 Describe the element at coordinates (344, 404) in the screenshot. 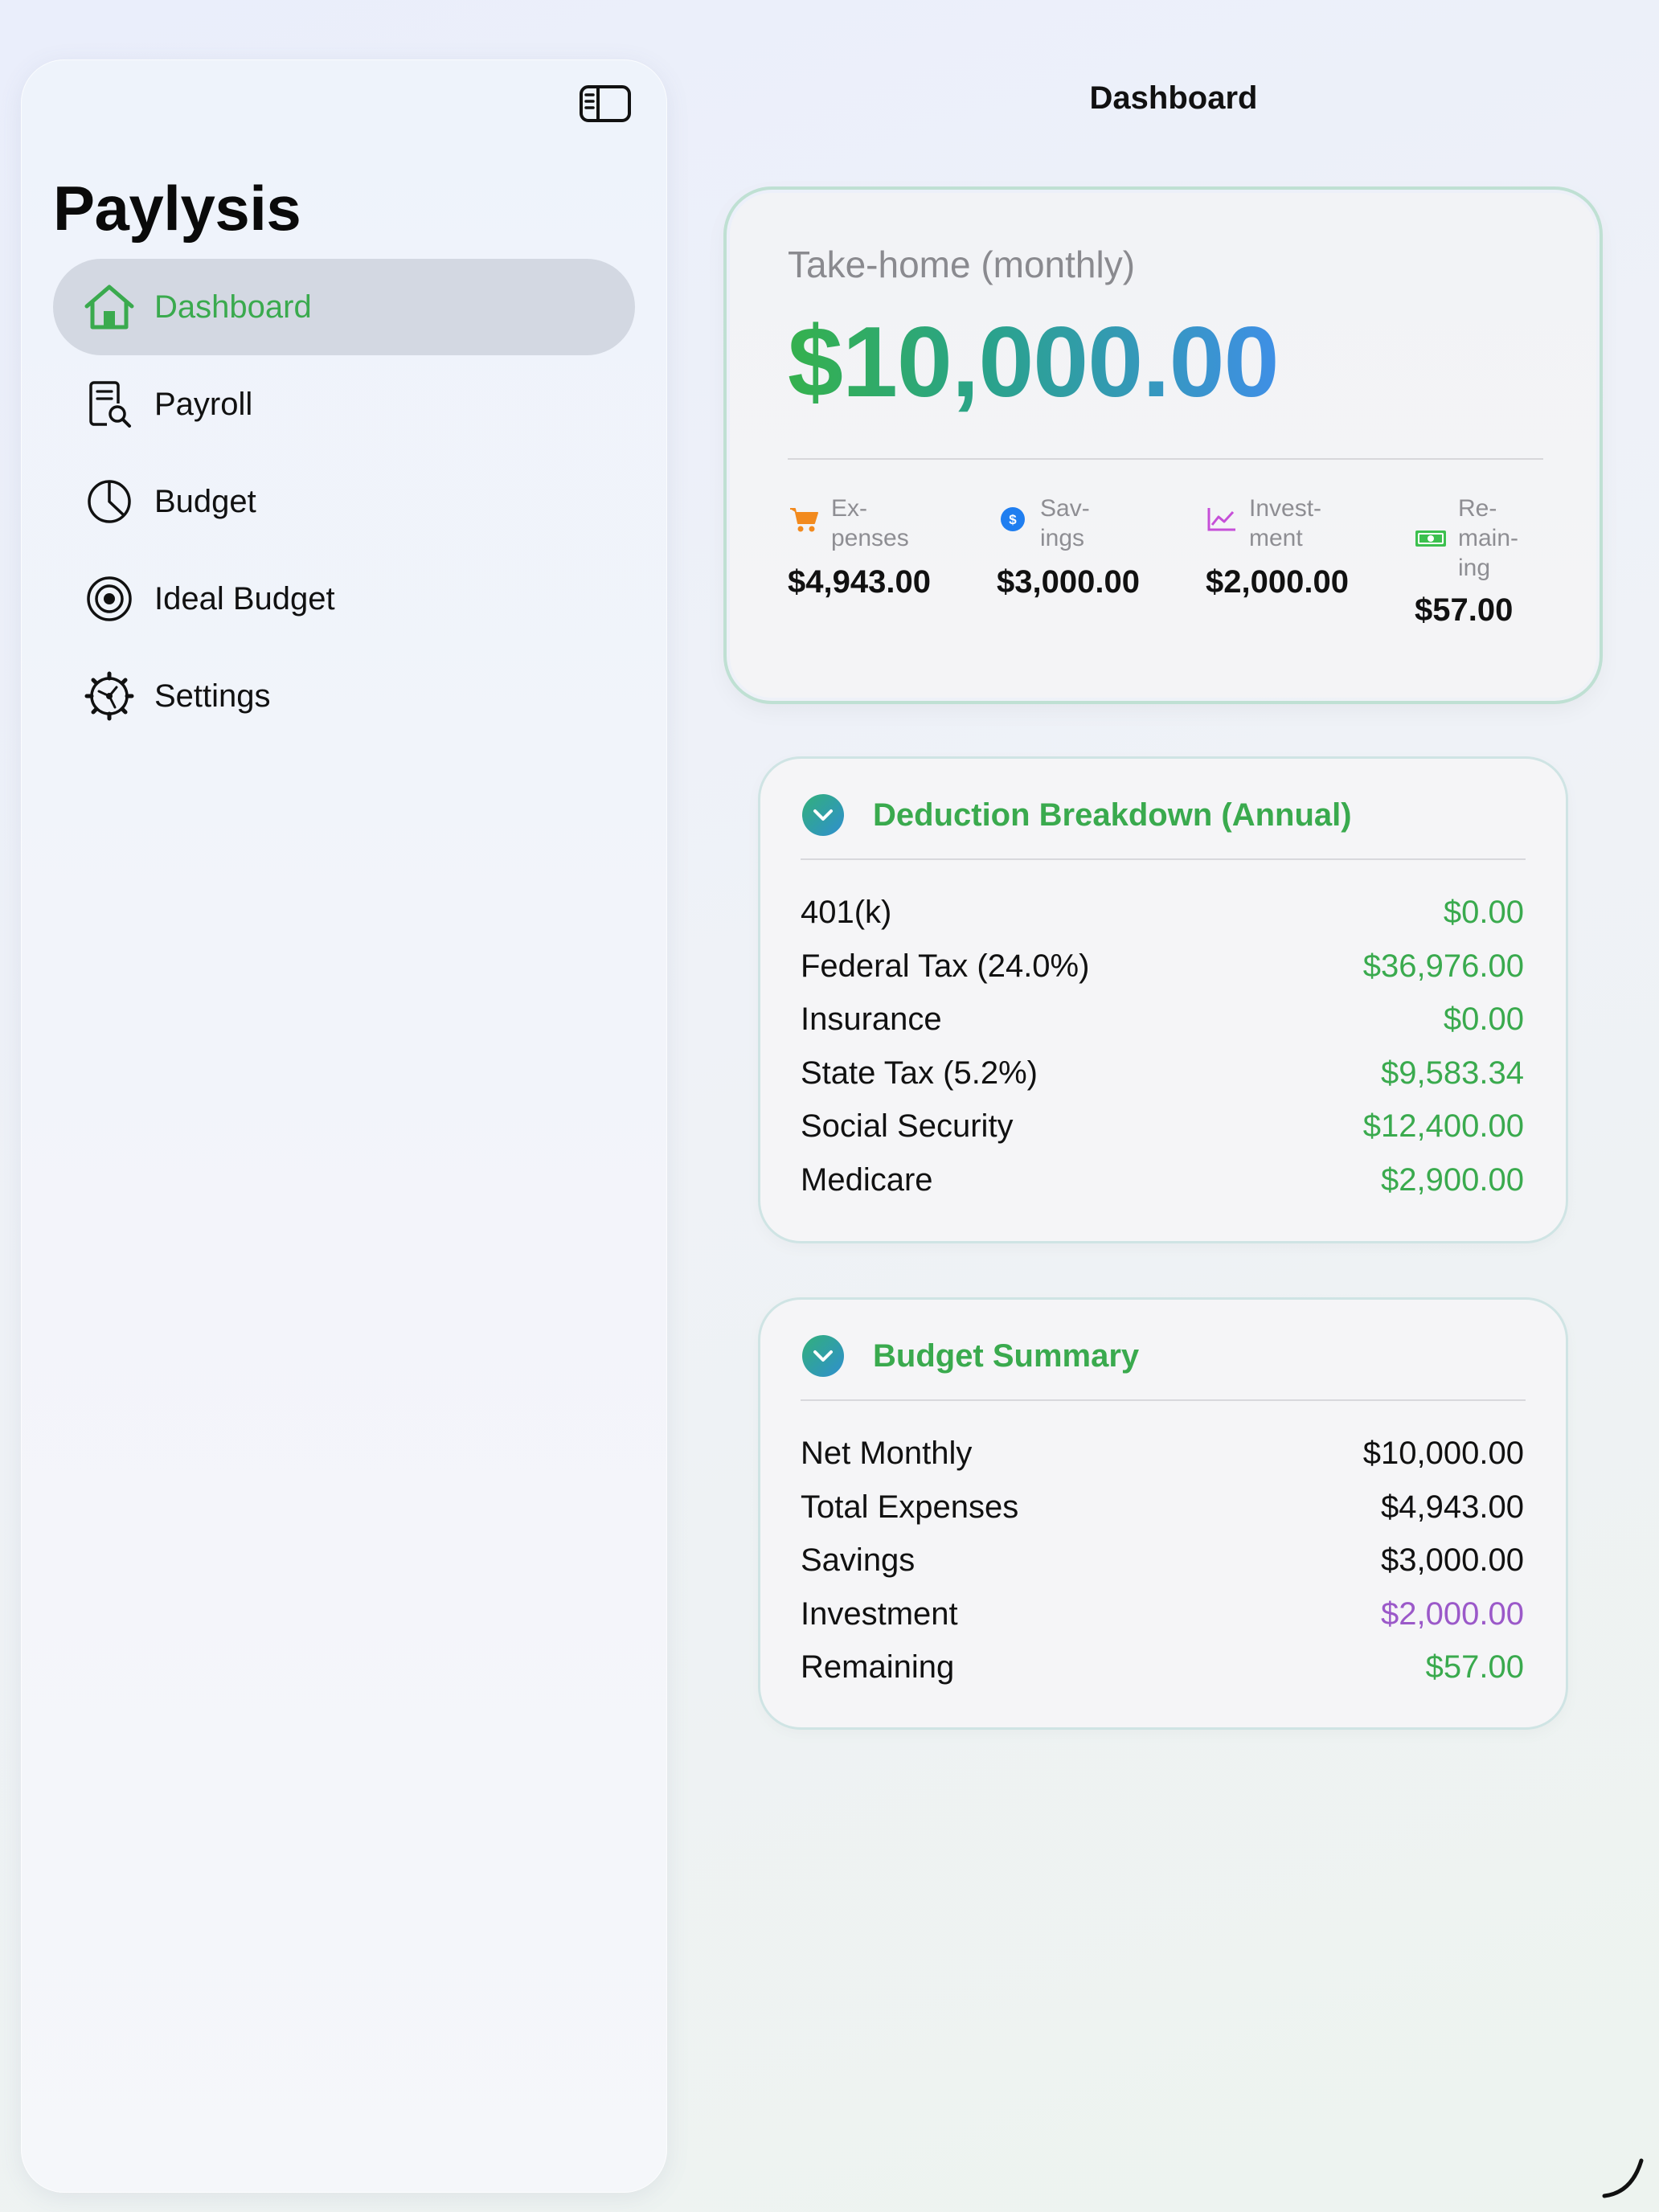

I see `sidebar-item-payroll: Payroll` at that location.